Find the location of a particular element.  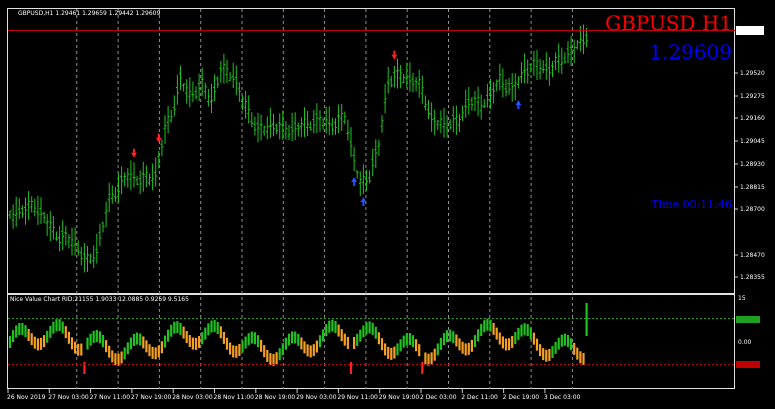

time-tick-label: 27 Nov 19:00 is located at coordinates (151, 397).